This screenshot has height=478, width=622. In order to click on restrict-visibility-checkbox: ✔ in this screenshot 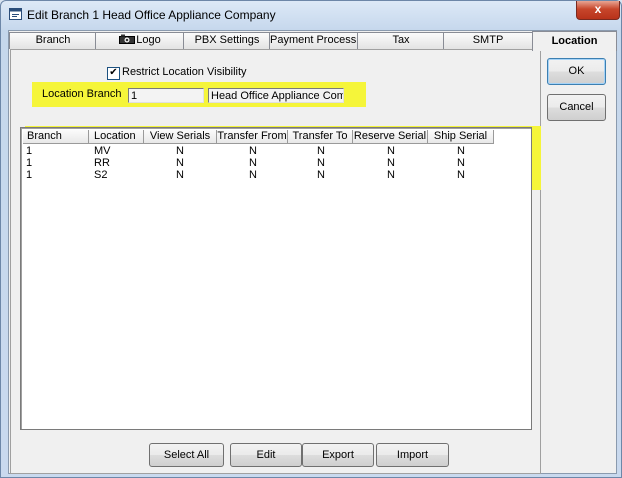, I will do `click(113, 73)`.